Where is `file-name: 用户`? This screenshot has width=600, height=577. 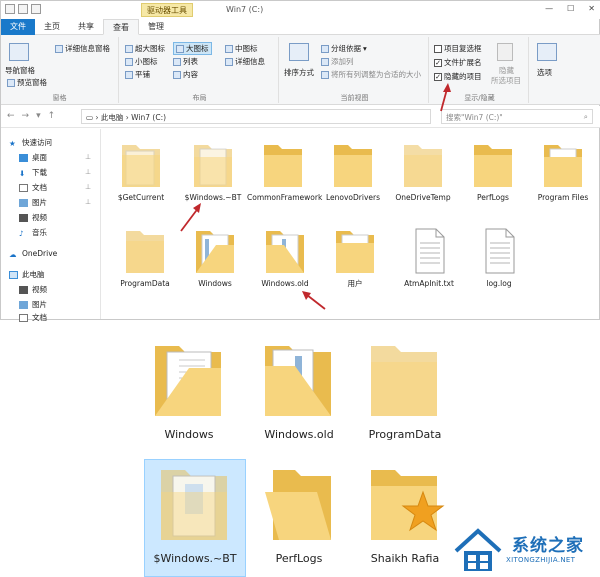
file-name: 用户 is located at coordinates (355, 283).